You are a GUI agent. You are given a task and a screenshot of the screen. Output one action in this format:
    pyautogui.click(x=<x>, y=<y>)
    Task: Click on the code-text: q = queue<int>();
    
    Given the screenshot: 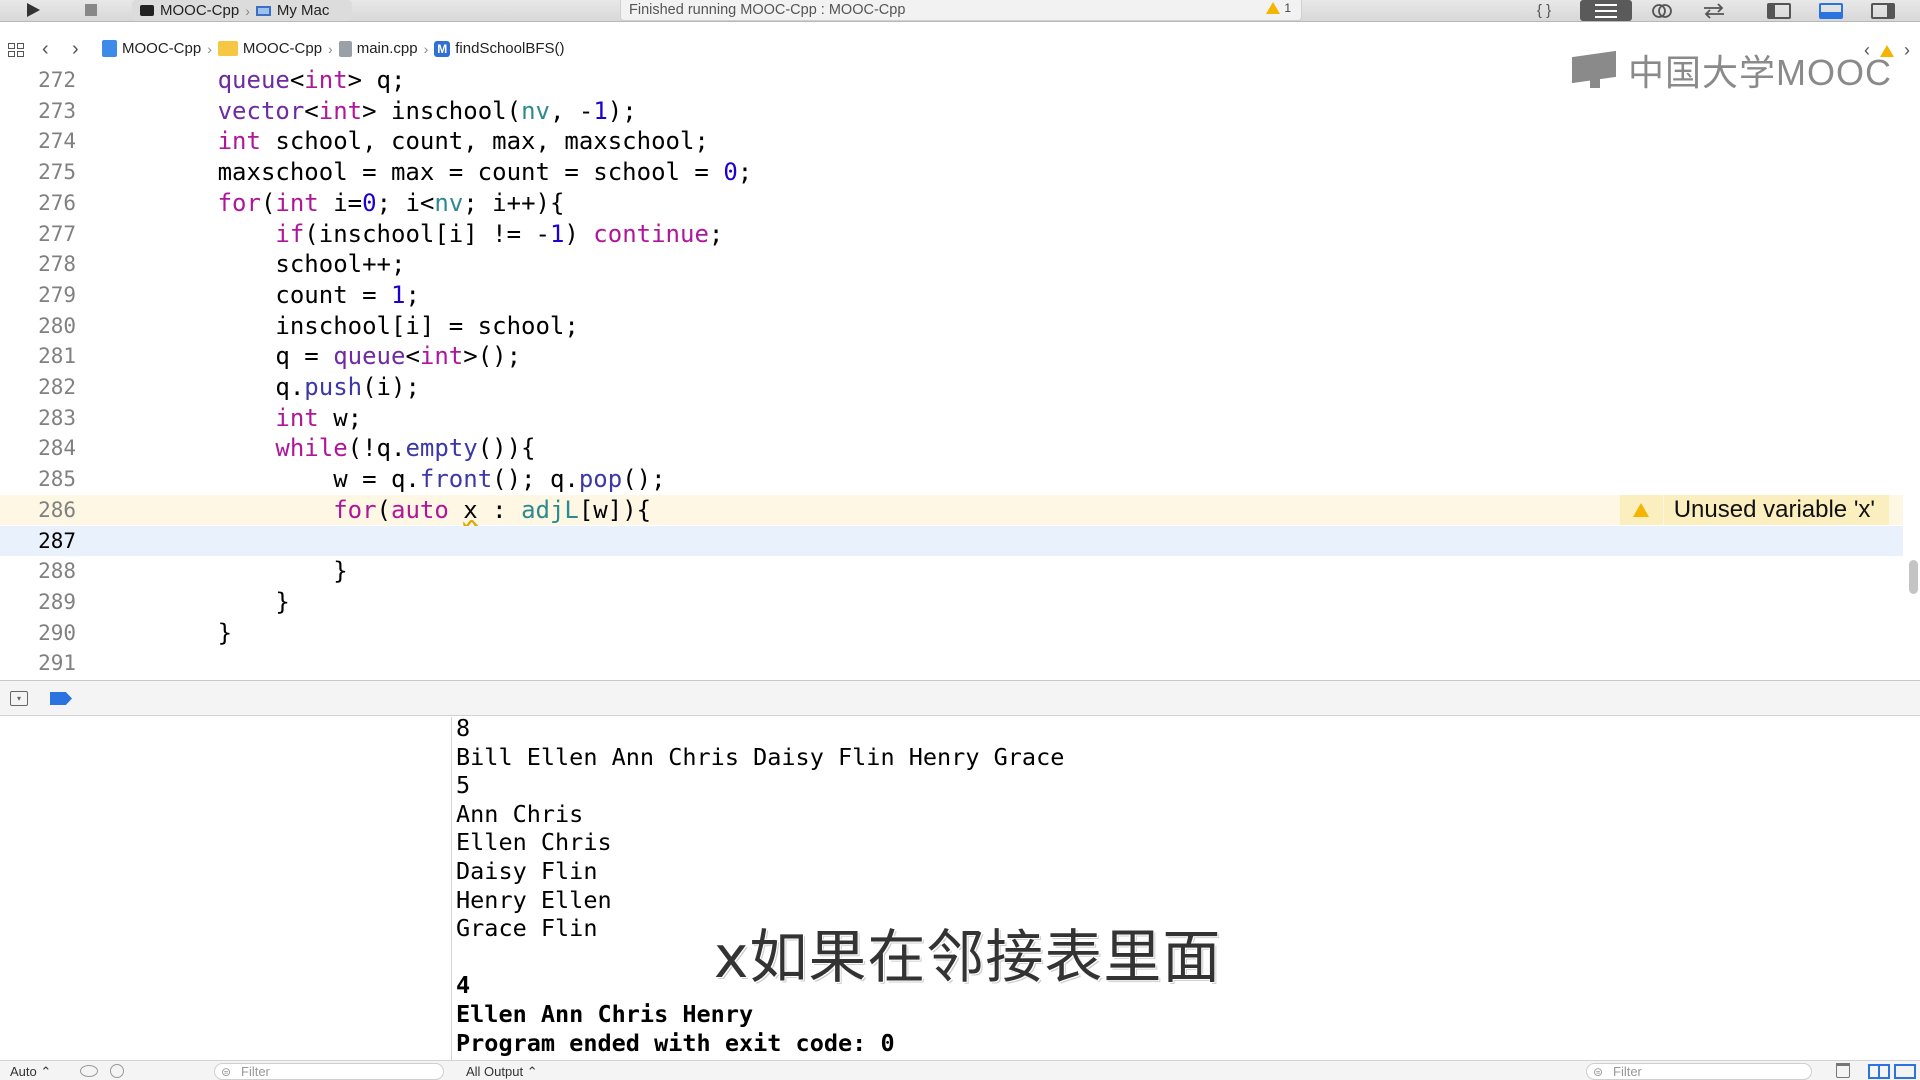 What is the action you would take?
    pyautogui.click(x=312, y=356)
    